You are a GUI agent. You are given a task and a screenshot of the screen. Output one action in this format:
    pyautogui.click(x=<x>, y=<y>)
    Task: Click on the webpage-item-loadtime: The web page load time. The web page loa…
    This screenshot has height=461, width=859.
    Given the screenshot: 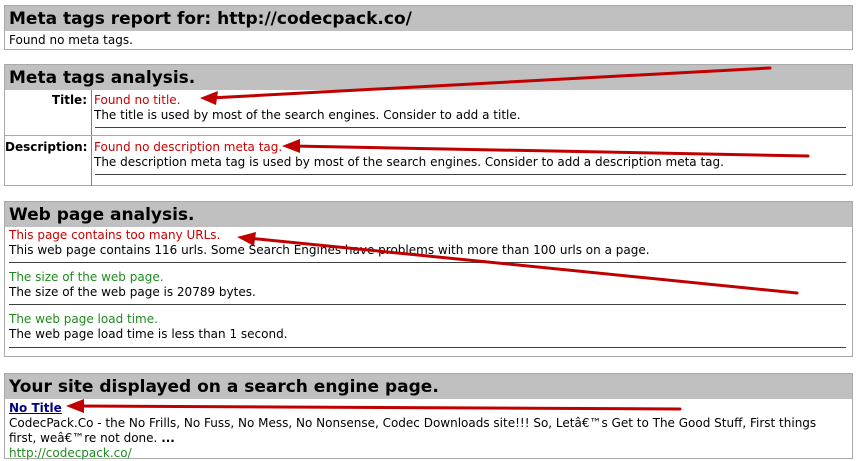 What is the action you would take?
    pyautogui.click(x=428, y=327)
    